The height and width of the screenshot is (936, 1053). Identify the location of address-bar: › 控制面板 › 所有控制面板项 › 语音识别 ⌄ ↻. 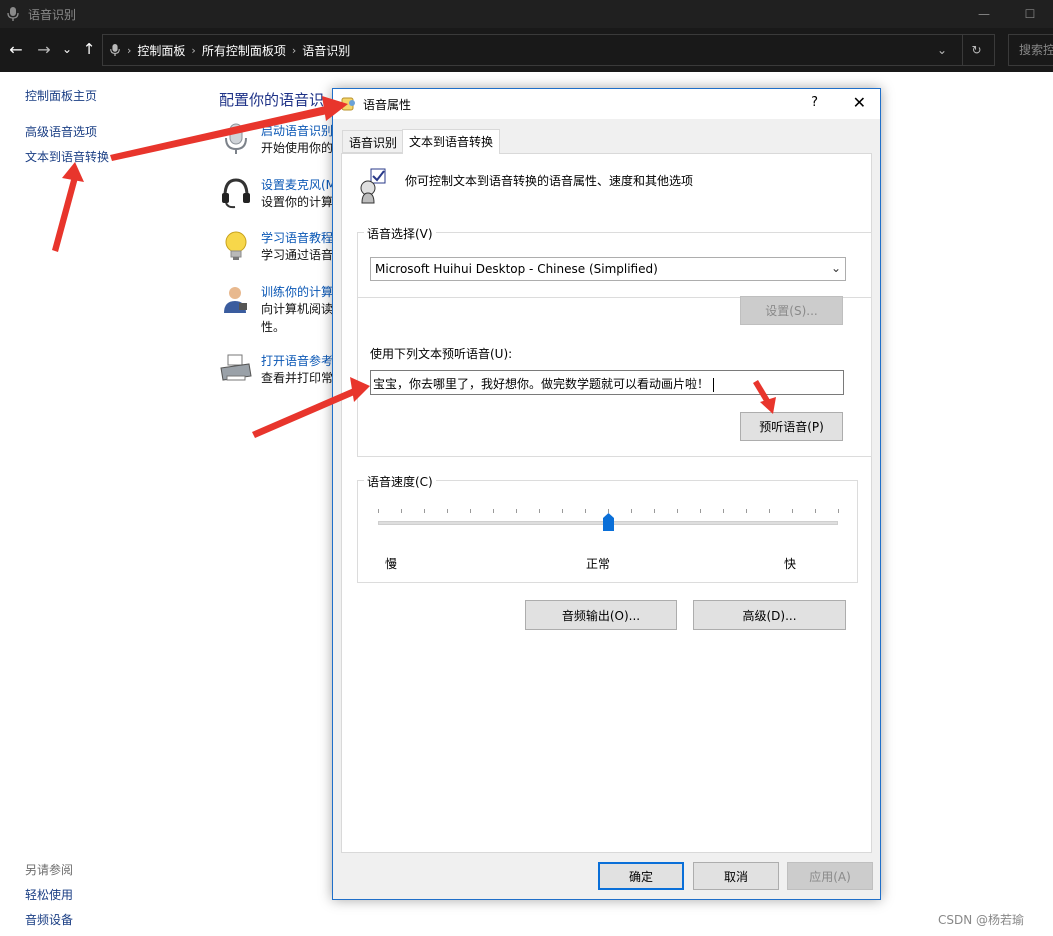
(548, 50).